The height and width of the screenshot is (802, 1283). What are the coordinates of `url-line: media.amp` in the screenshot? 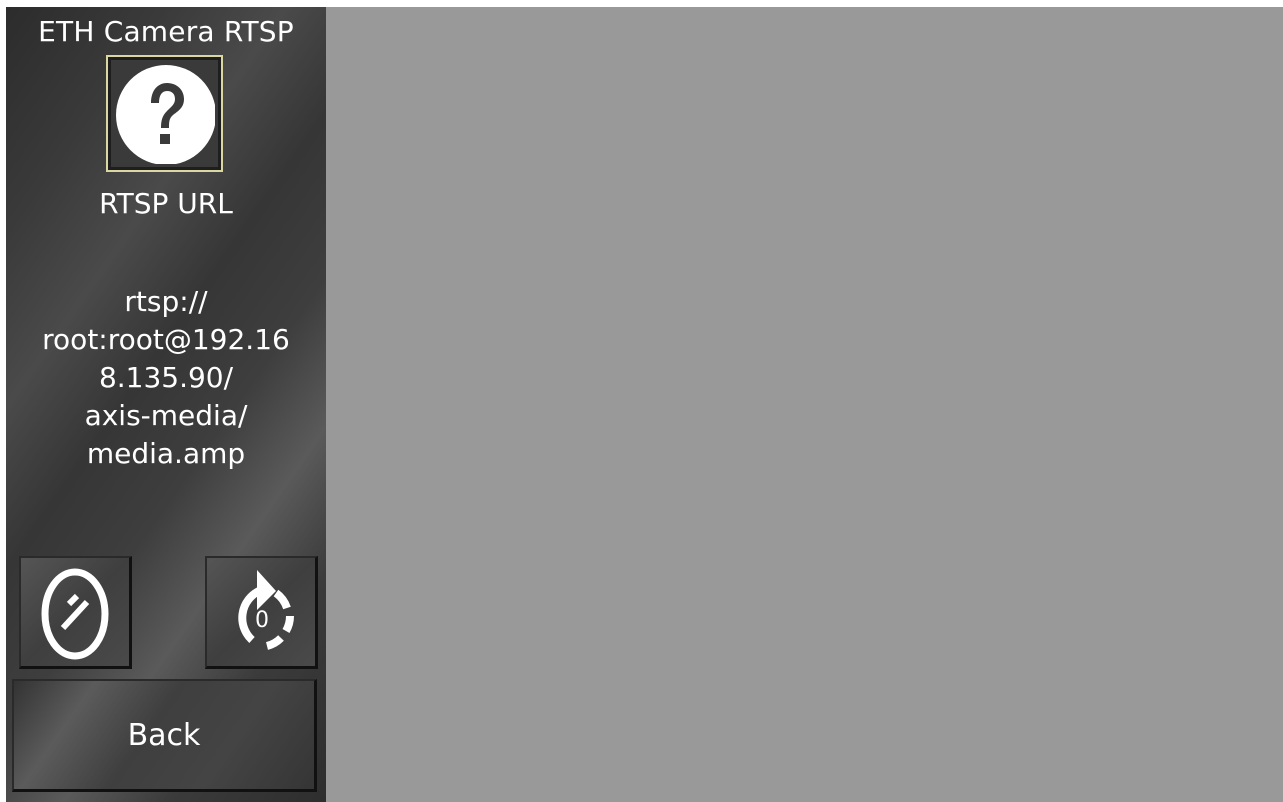 It's located at (166, 453).